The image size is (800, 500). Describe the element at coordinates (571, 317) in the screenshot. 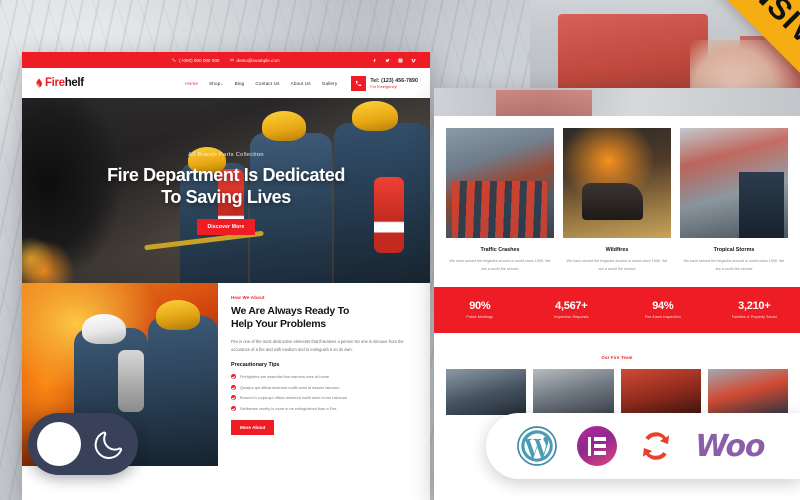

I see `stat-label: Inspection Requests` at that location.